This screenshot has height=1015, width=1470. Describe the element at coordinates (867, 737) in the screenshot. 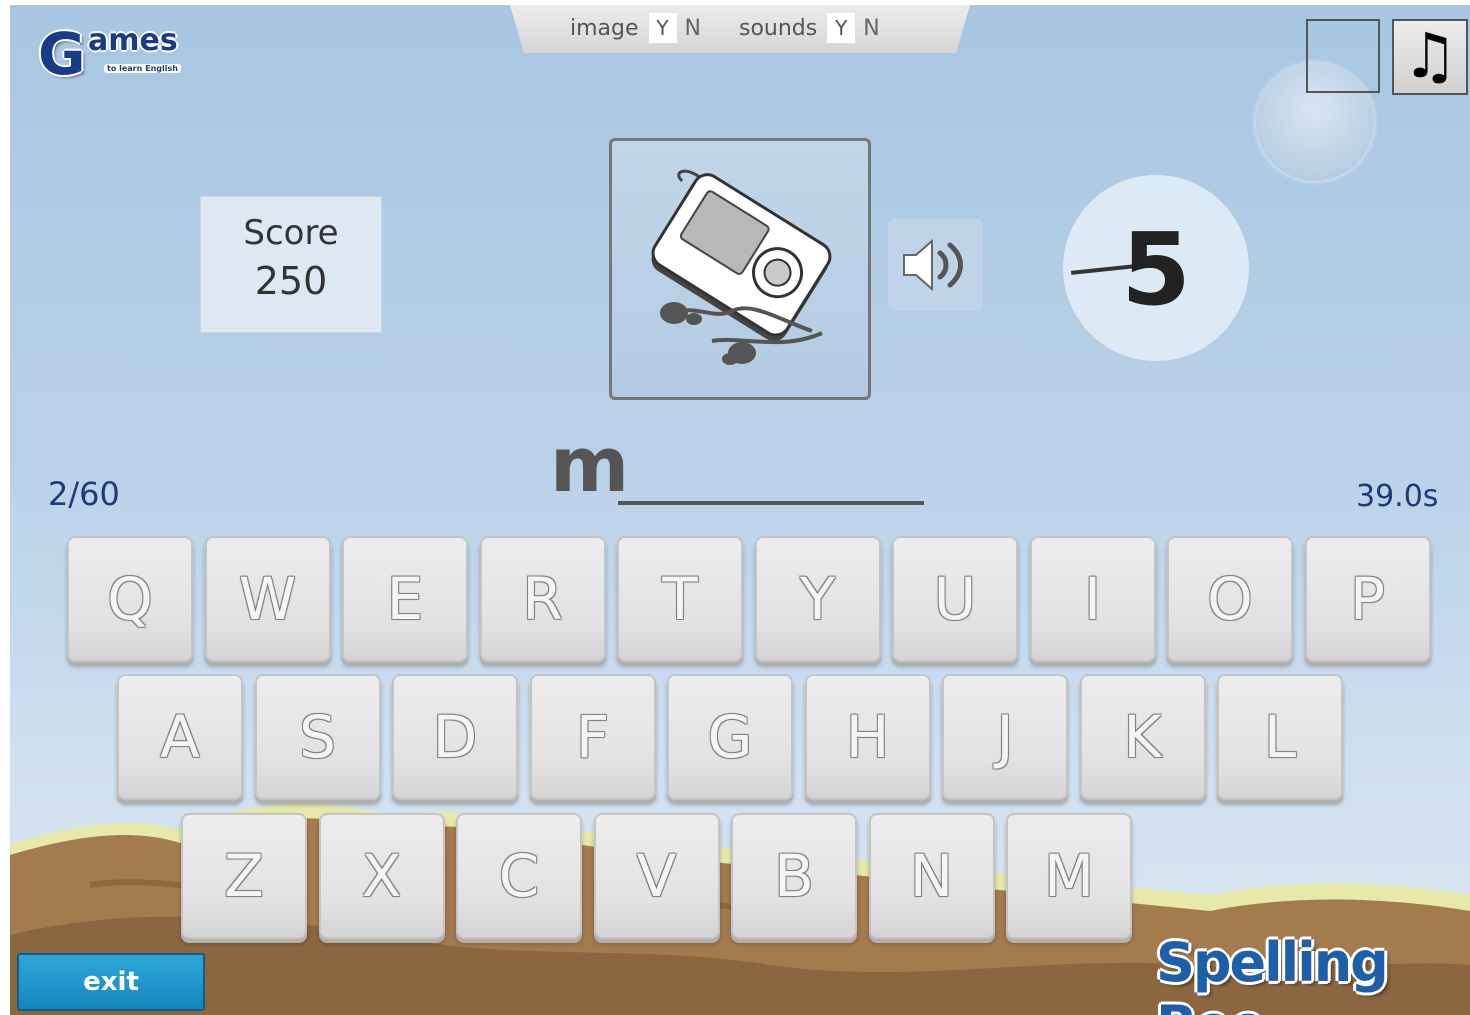

I see `key-h: H` at that location.